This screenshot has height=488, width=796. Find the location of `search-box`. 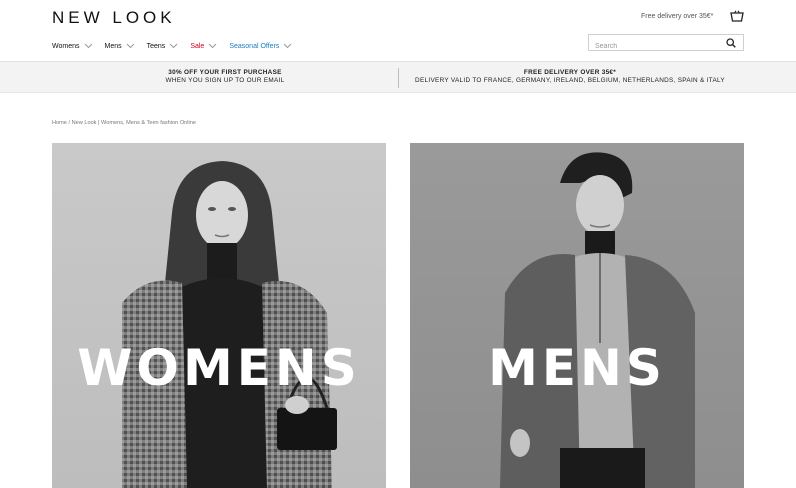

search-box is located at coordinates (666, 44).